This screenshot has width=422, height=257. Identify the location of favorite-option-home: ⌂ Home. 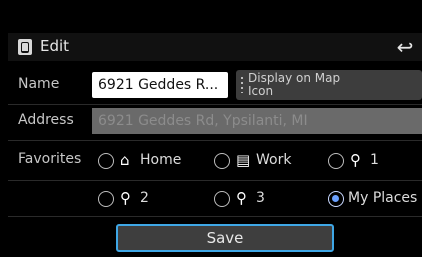
(148, 162).